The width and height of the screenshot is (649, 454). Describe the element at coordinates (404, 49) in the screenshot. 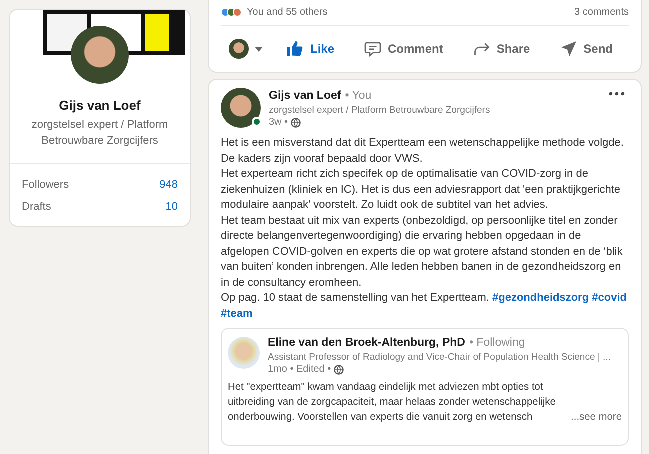

I see `comment-button: Comment` at that location.